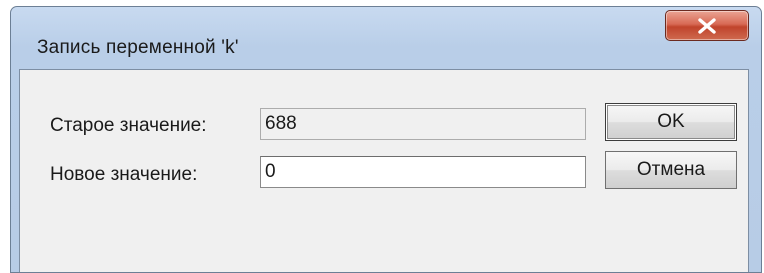  What do you see at coordinates (423, 124) in the screenshot?
I see `old-value-field` at bounding box center [423, 124].